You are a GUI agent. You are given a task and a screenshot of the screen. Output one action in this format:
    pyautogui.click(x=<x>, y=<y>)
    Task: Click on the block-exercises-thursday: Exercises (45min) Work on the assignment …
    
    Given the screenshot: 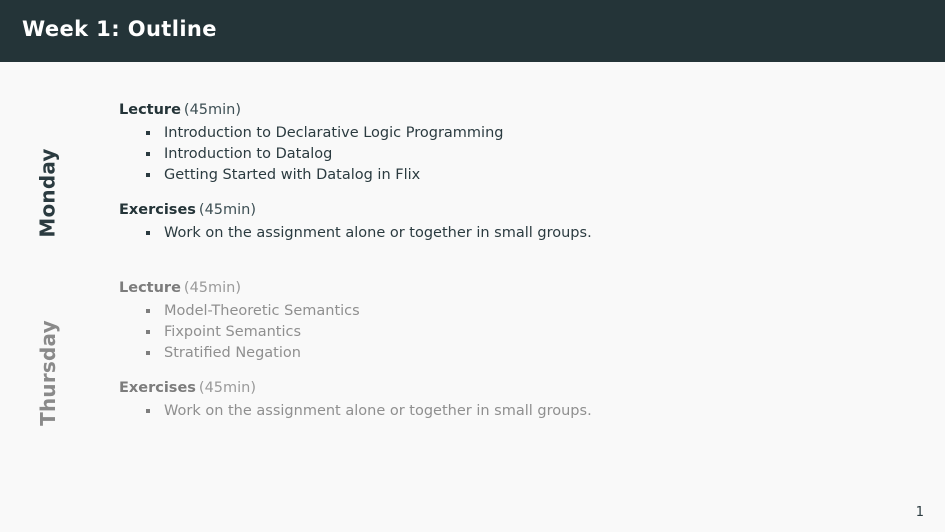 What is the action you would take?
    pyautogui.click(x=514, y=400)
    